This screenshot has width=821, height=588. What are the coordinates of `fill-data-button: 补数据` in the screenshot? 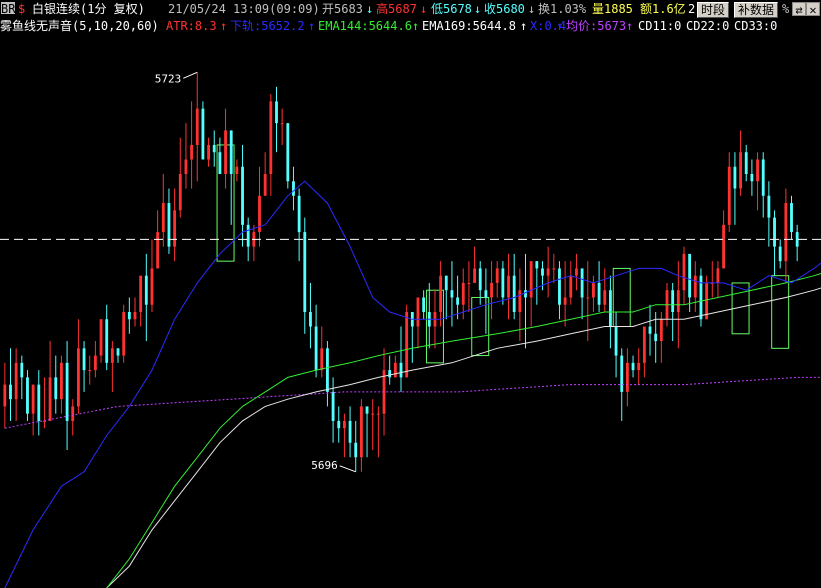 It's located at (756, 10).